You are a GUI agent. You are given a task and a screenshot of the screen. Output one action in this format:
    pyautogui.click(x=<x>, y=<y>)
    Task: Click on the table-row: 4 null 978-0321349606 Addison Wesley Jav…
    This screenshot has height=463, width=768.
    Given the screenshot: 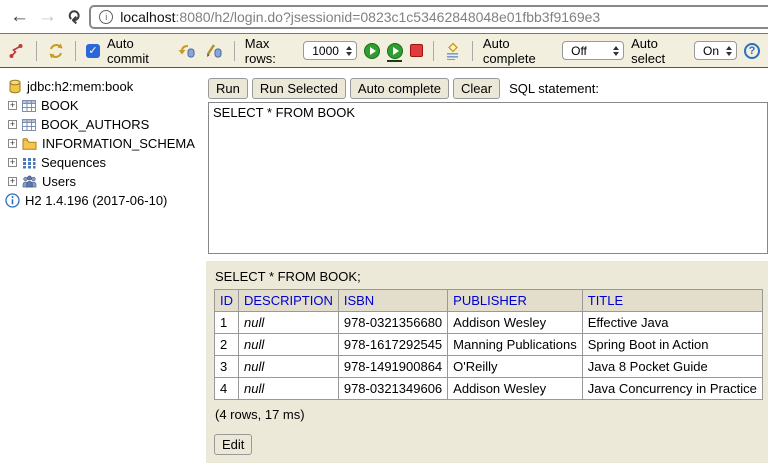 What is the action you would take?
    pyautogui.click(x=488, y=388)
    